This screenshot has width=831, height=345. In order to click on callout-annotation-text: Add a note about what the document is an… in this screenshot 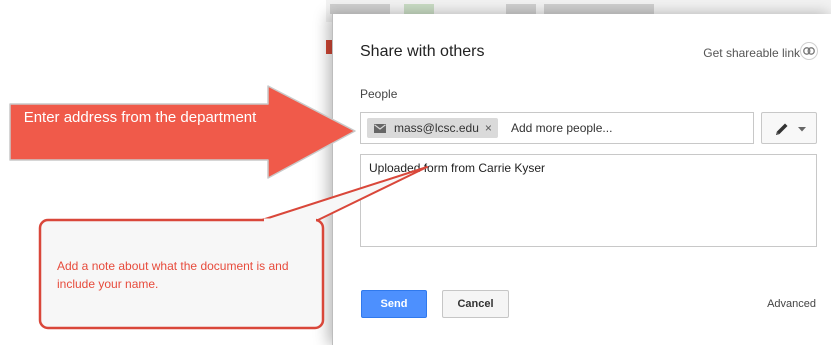, I will do `click(173, 275)`.